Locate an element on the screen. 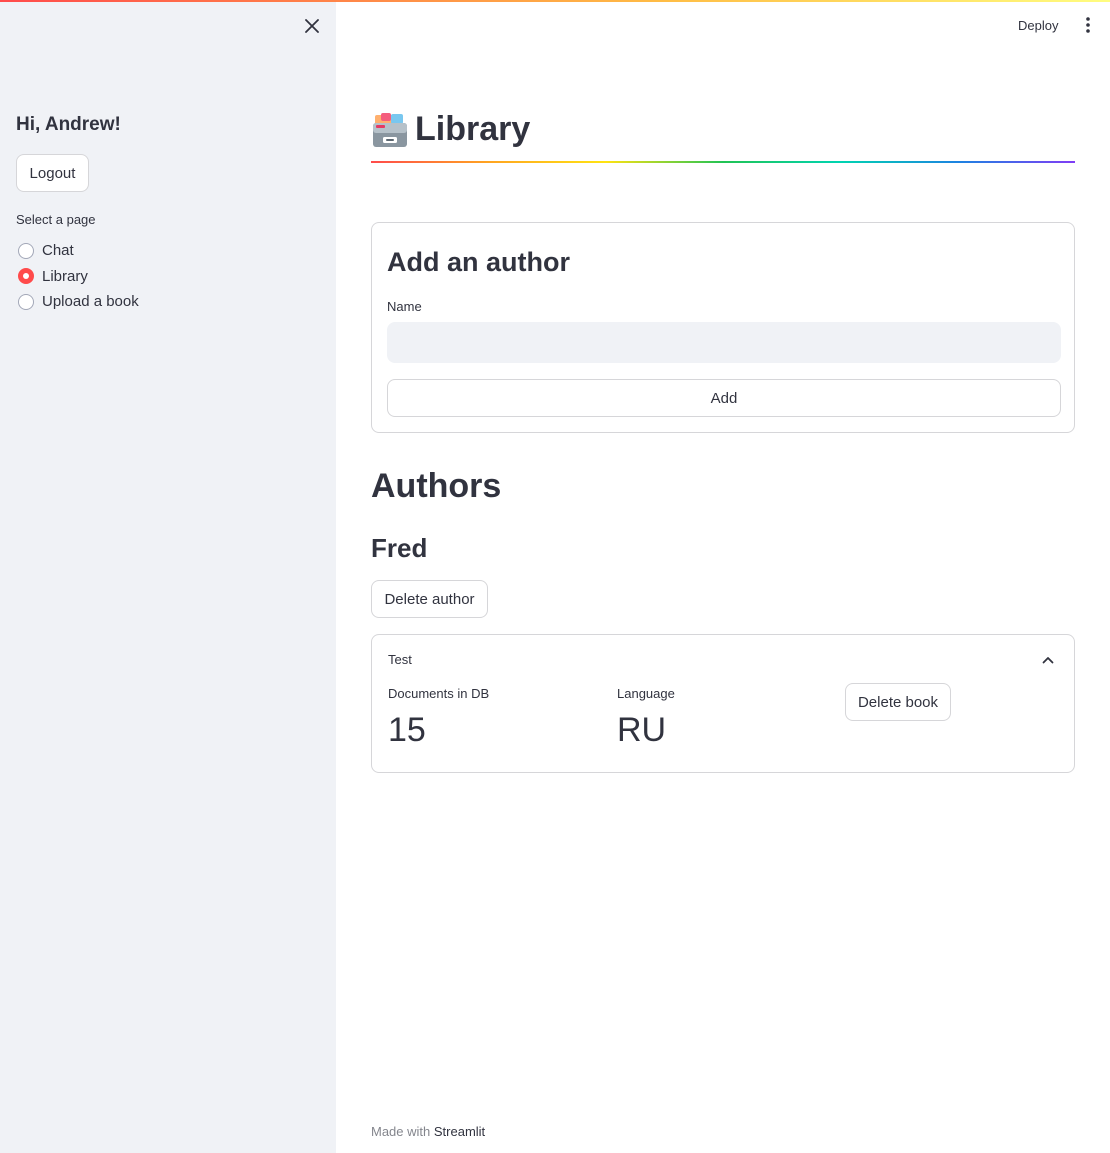  page-radio-group: Chat Library Upload a book is located at coordinates (77, 276).